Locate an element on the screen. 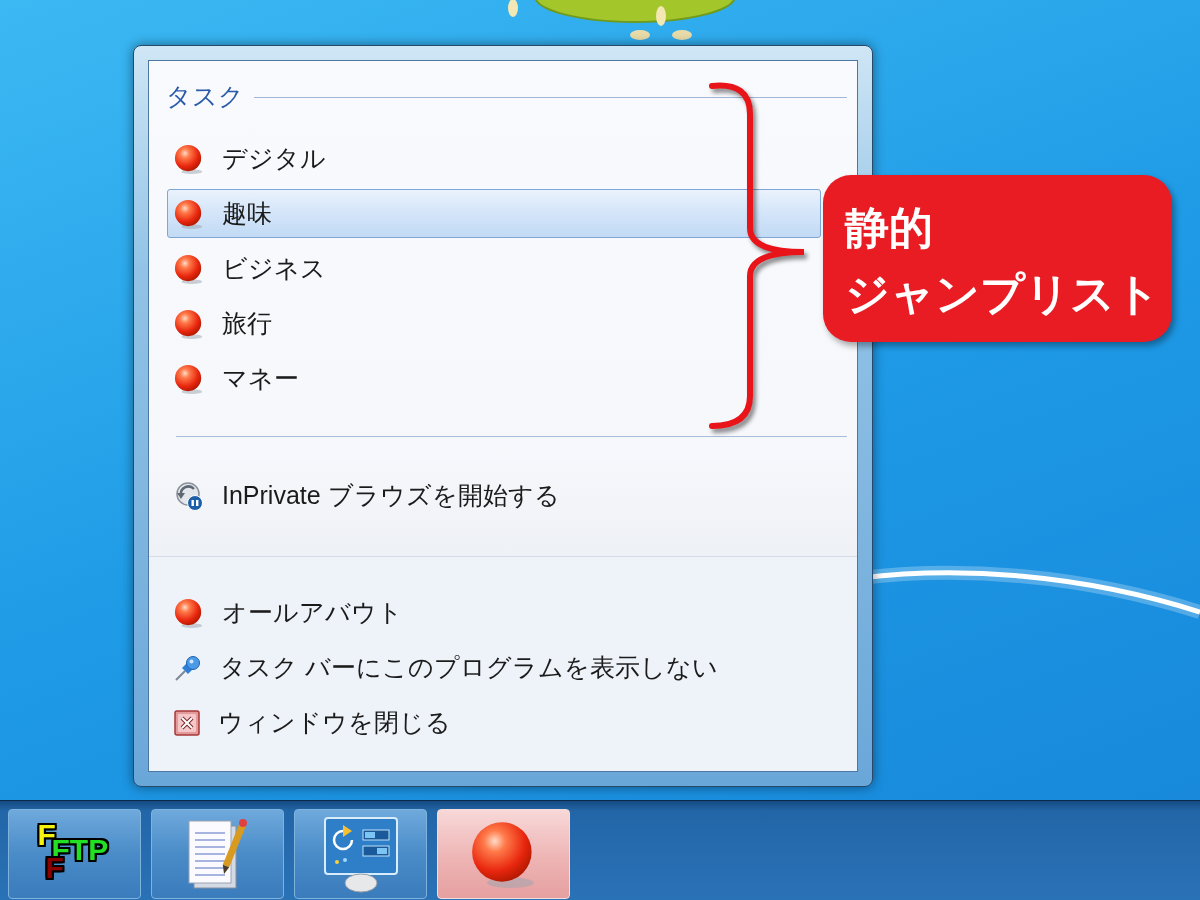 The width and height of the screenshot is (1200, 900). circular-arrow-icon is located at coordinates (189, 495).